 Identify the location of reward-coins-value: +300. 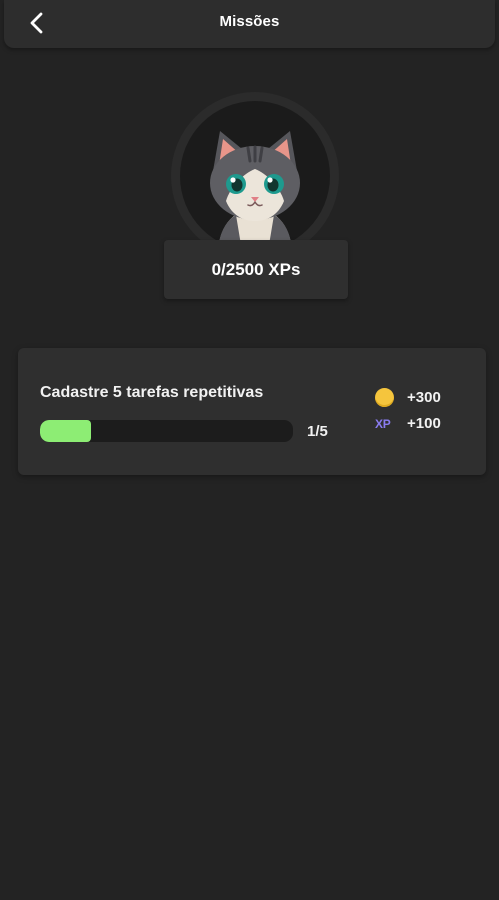
(424, 397).